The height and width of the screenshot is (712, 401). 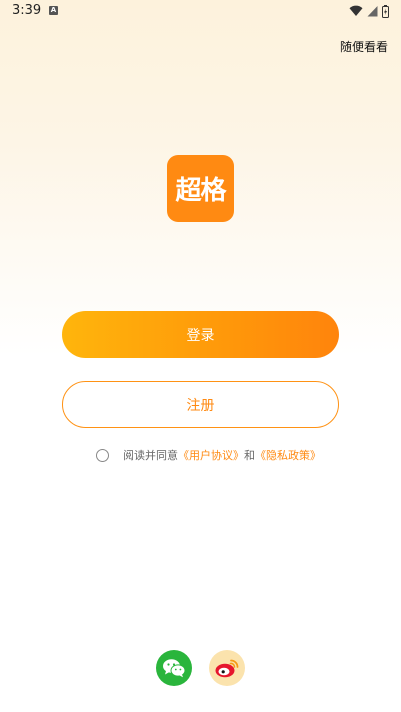 What do you see at coordinates (200, 404) in the screenshot?
I see `register-button: 注册` at bounding box center [200, 404].